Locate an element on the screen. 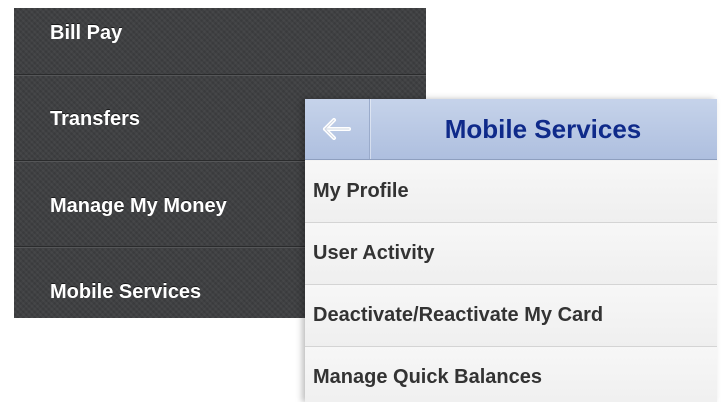 This screenshot has height=402, width=722. list-item-label: Deactivate/Reactivate My Card is located at coordinates (458, 315).